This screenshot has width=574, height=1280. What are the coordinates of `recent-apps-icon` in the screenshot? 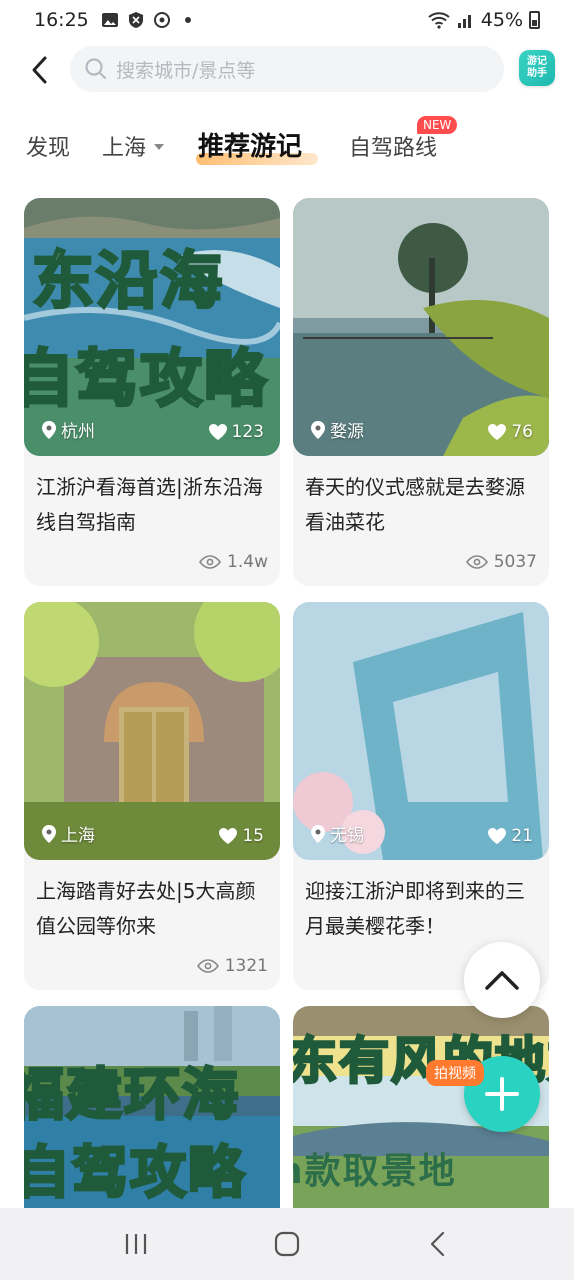 It's located at (135, 1244).